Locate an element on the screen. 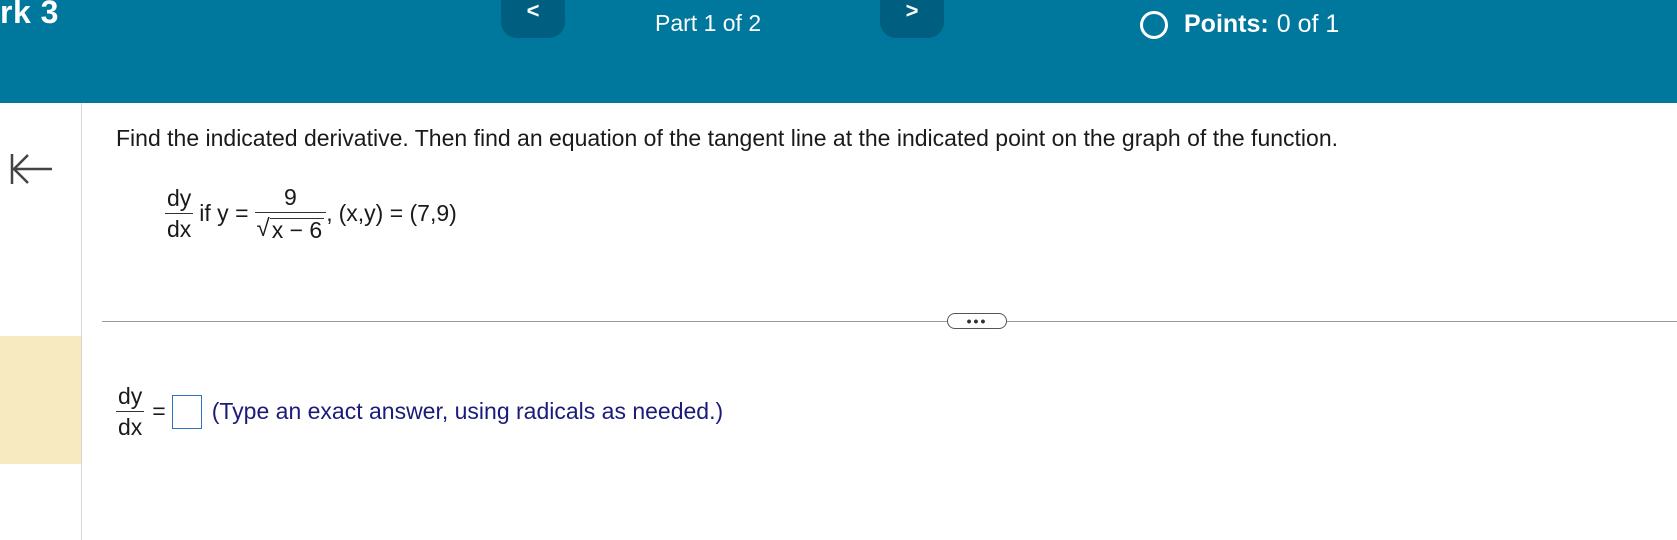 The width and height of the screenshot is (1677, 540). points-label: Points: is located at coordinates (1226, 24).